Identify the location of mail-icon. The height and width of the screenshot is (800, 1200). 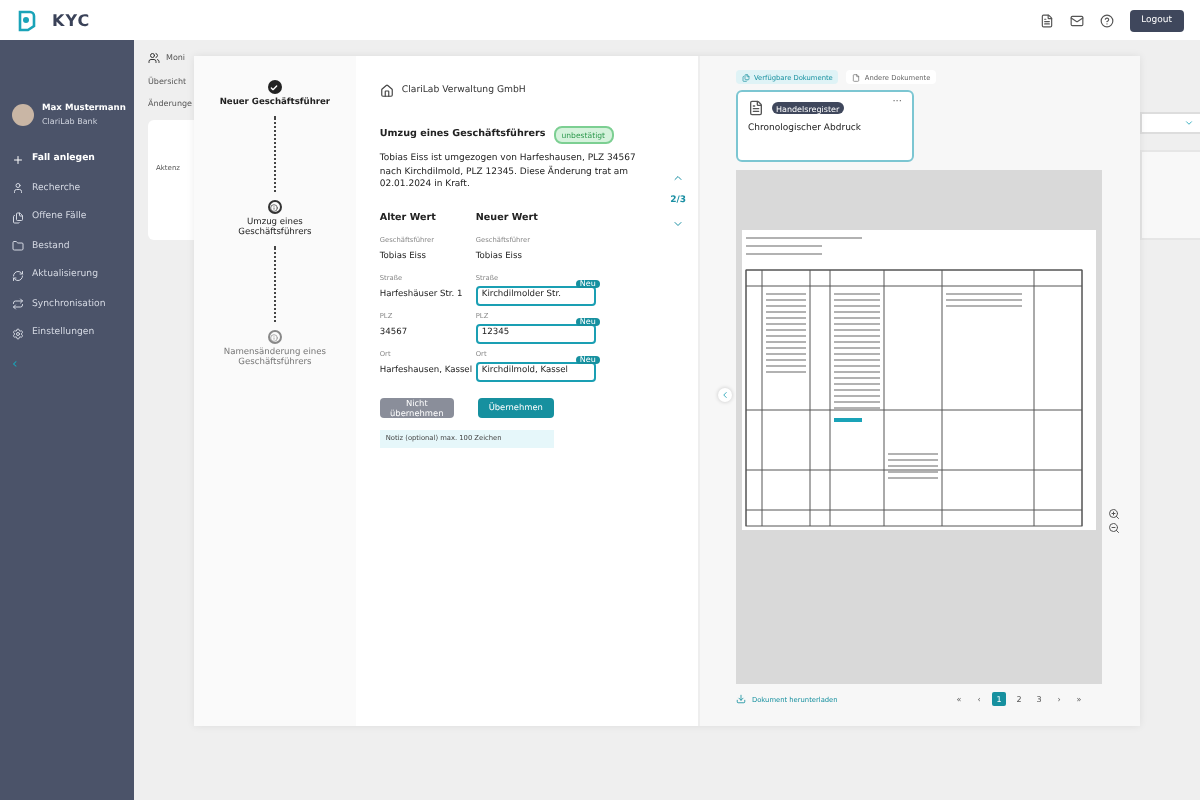
(1076, 20).